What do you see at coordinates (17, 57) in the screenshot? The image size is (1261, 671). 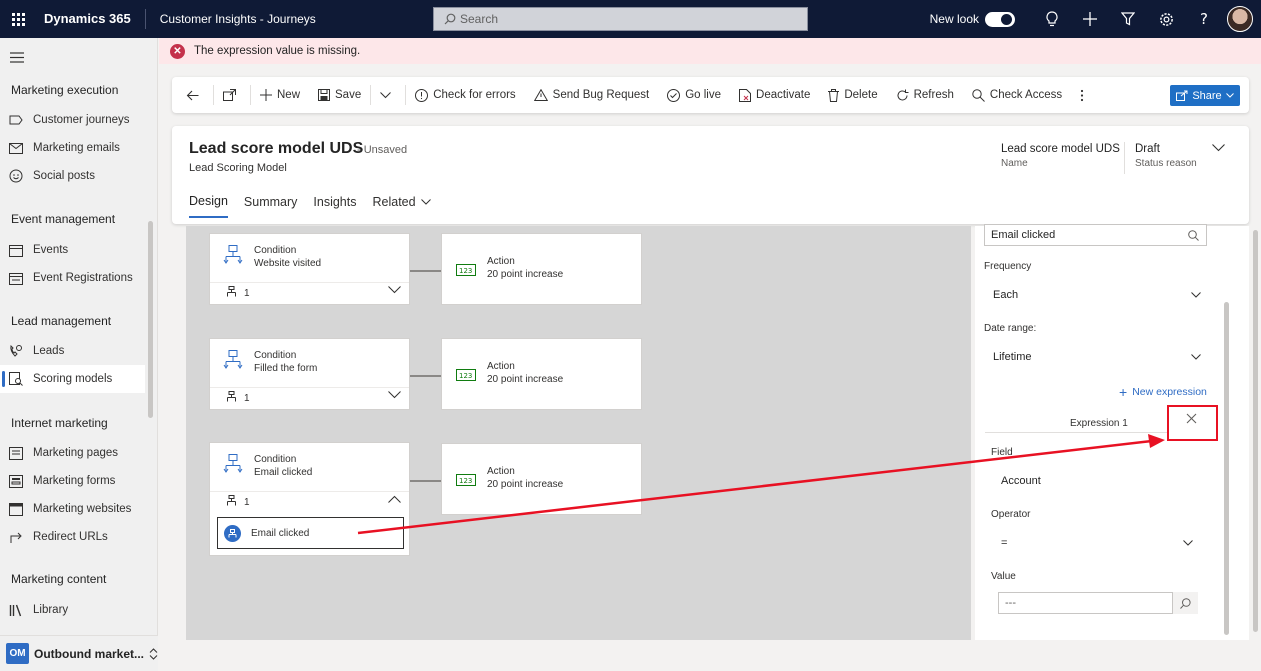 I see `hamburger-icon` at bounding box center [17, 57].